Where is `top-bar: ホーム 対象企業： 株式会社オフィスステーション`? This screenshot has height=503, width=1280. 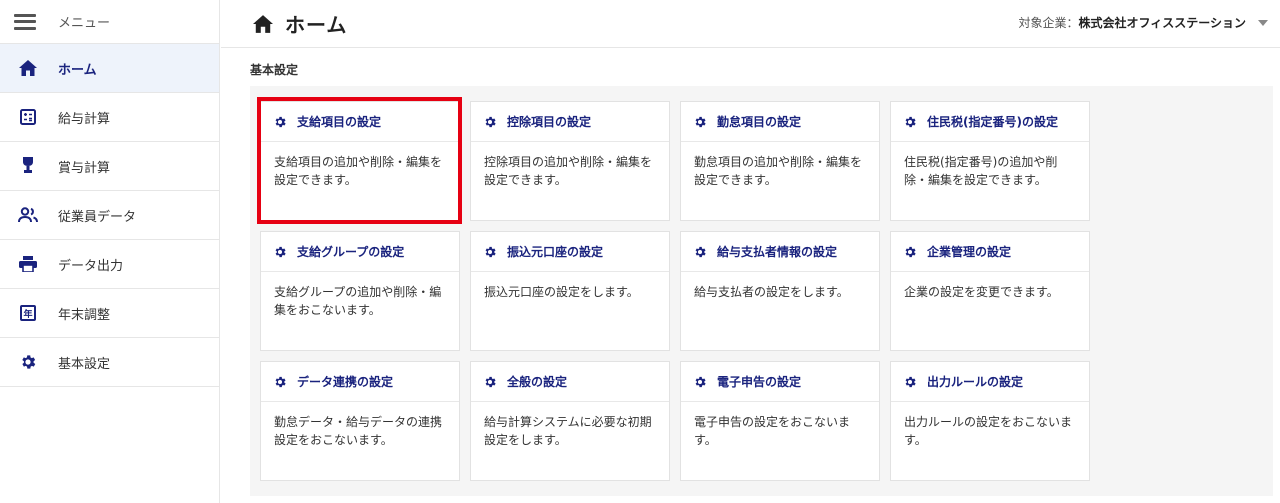
top-bar: ホーム 対象企業： 株式会社オフィスステーション is located at coordinates (750, 24).